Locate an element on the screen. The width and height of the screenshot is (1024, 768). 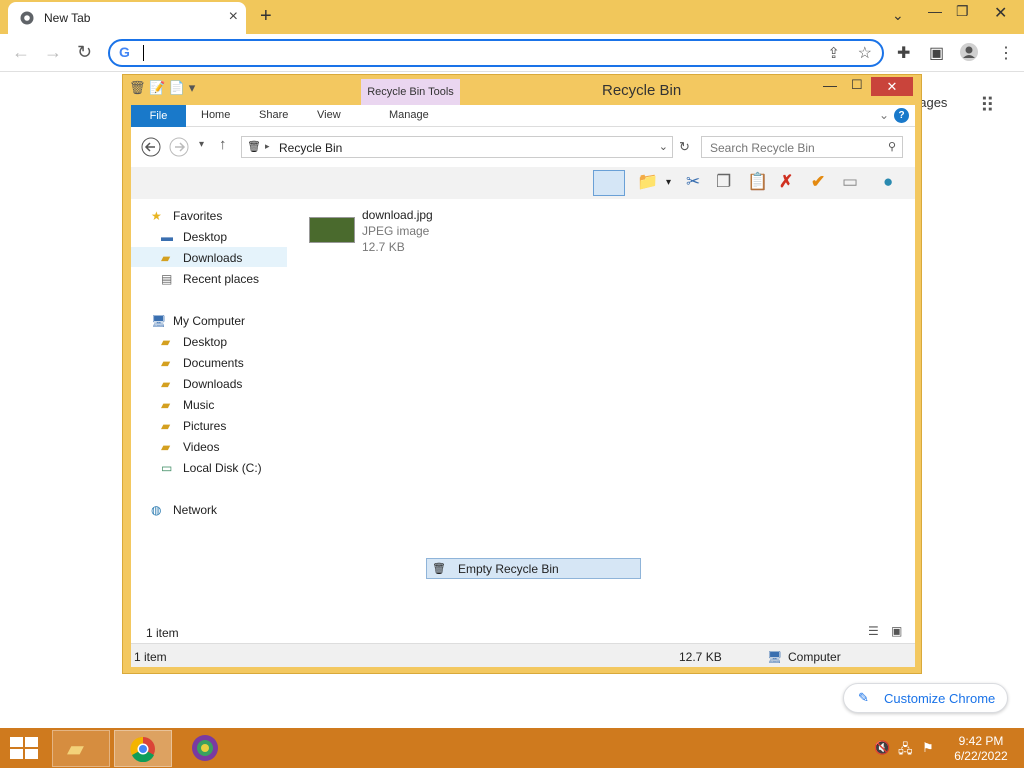
chevron-down-icon: ⌄ is located at coordinates (898, 15).